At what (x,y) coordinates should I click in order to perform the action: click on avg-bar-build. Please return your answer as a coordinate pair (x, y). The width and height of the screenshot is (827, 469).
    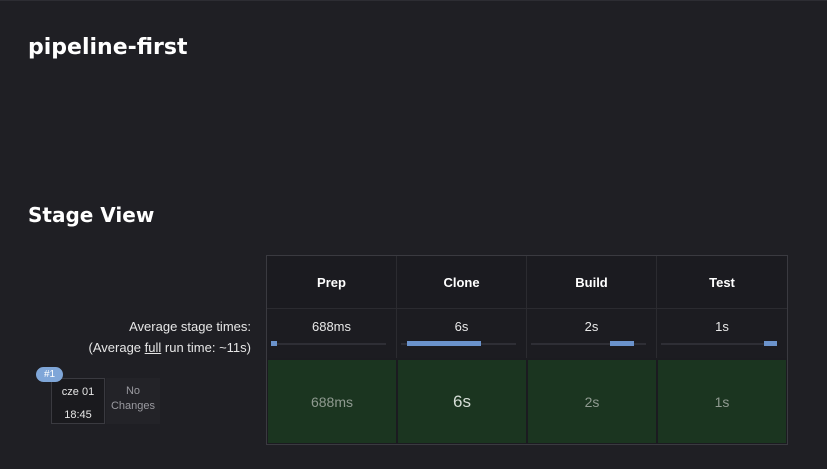
    Looking at the image, I should click on (622, 343).